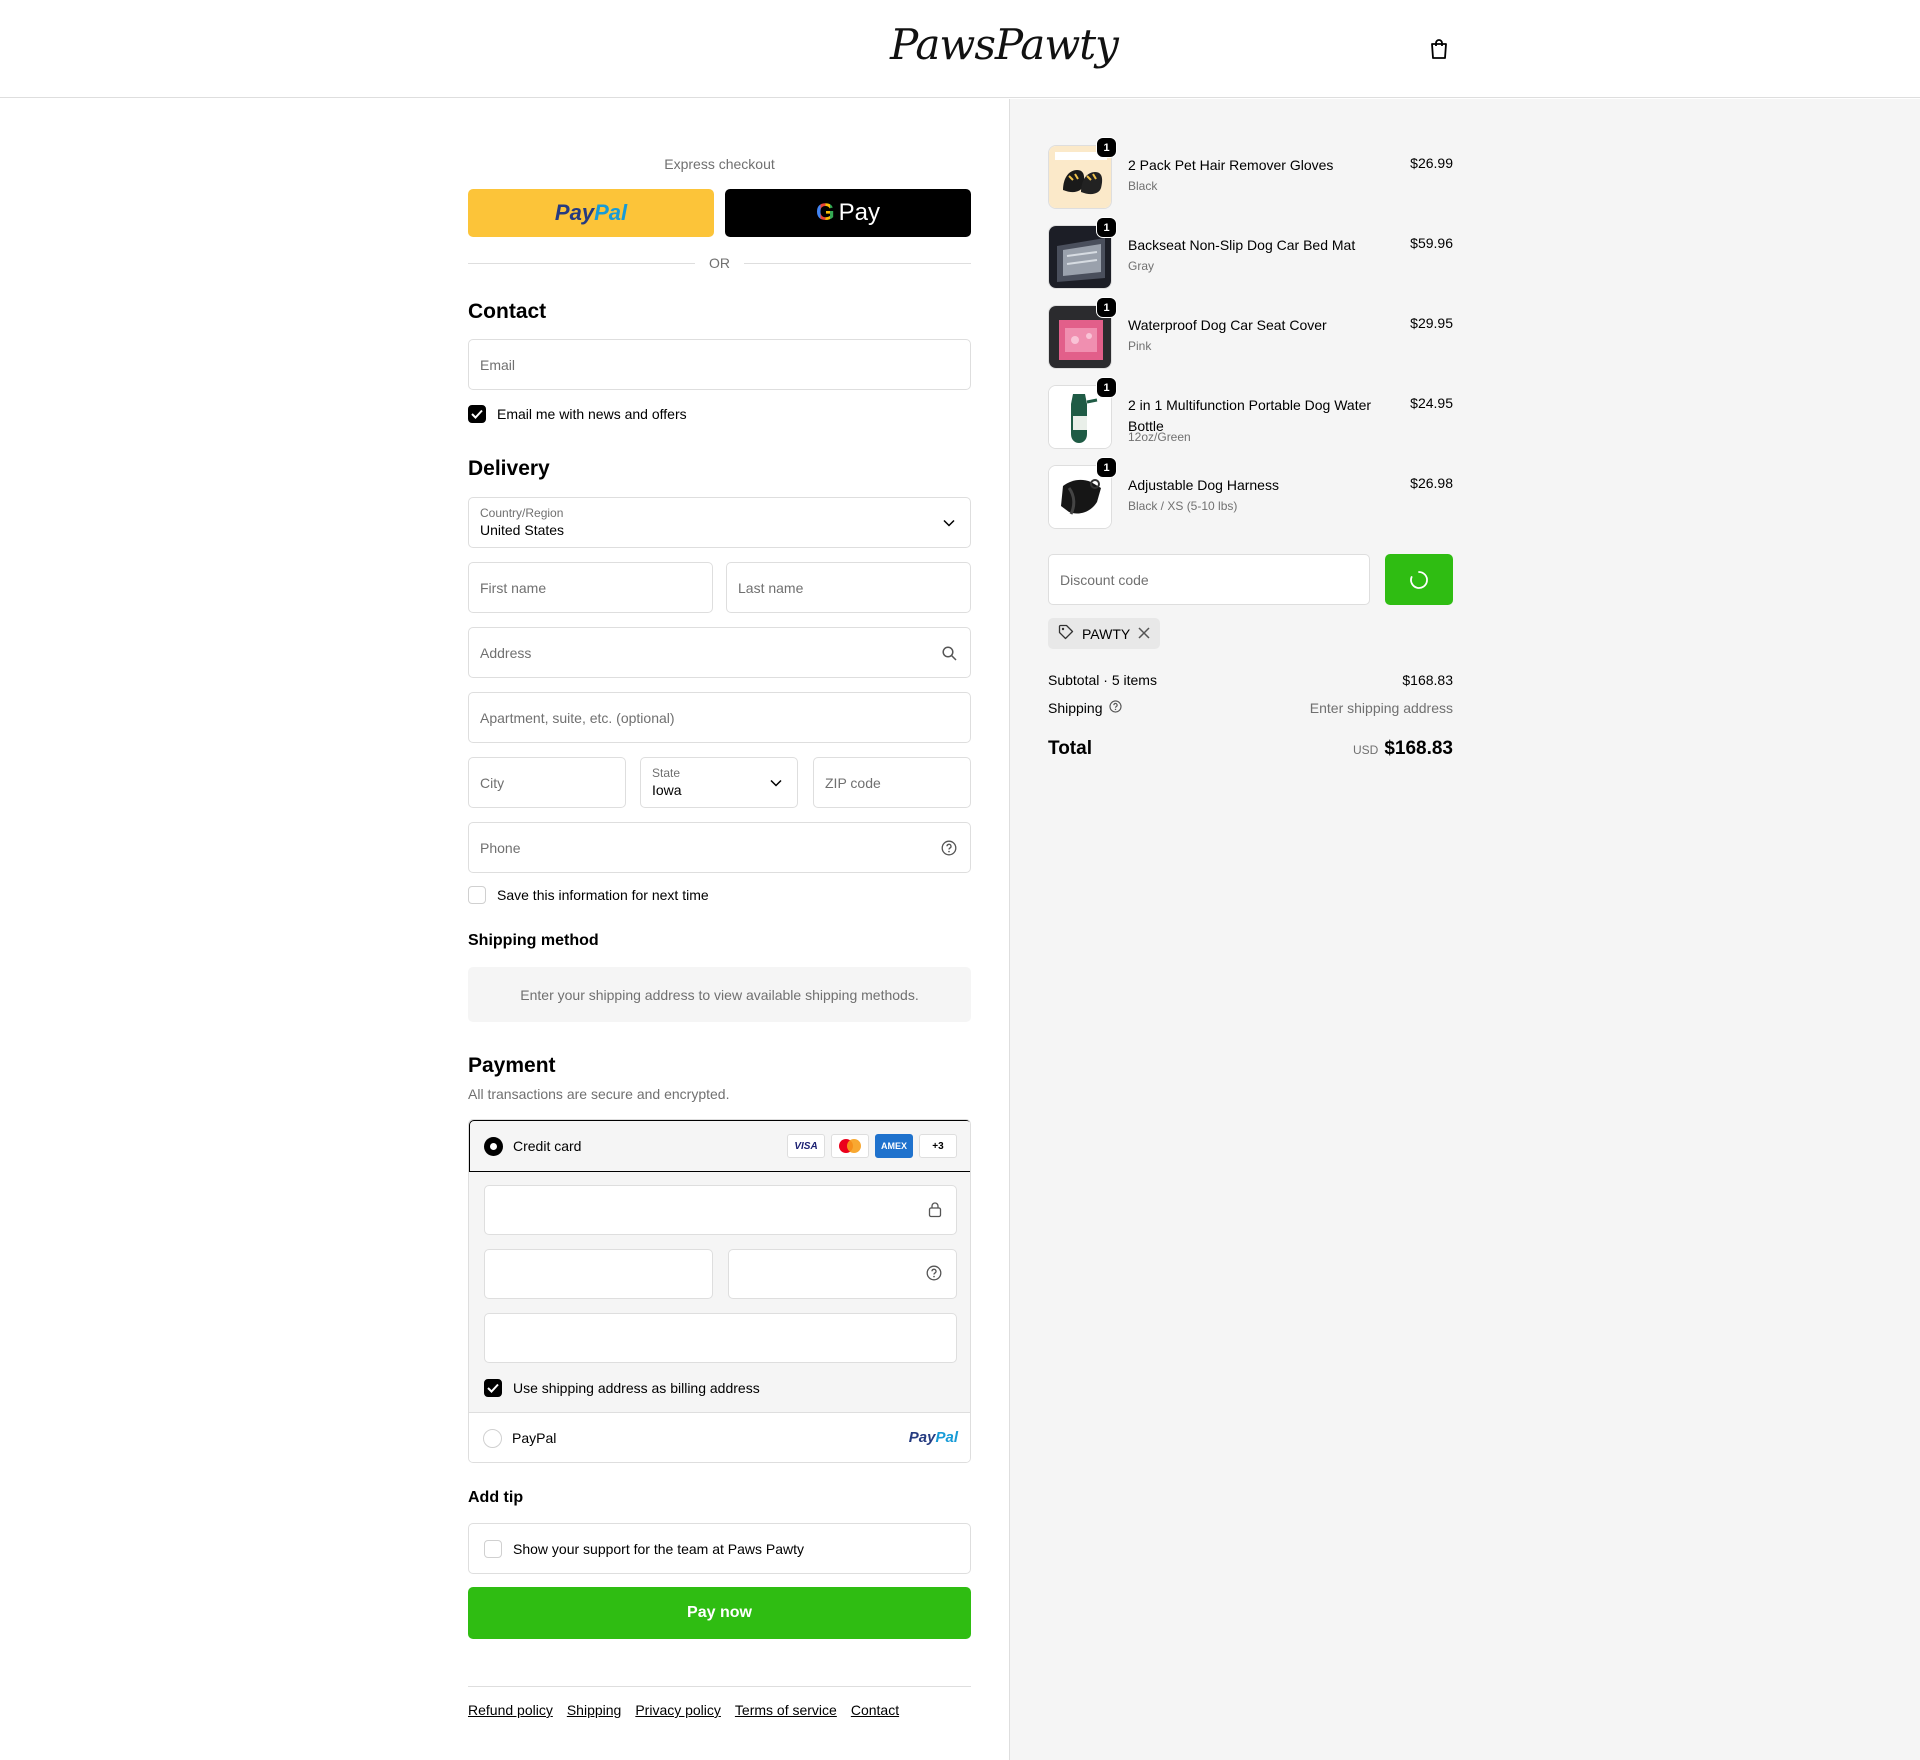  I want to click on save-info-row: Save this information for next time, so click(588, 895).